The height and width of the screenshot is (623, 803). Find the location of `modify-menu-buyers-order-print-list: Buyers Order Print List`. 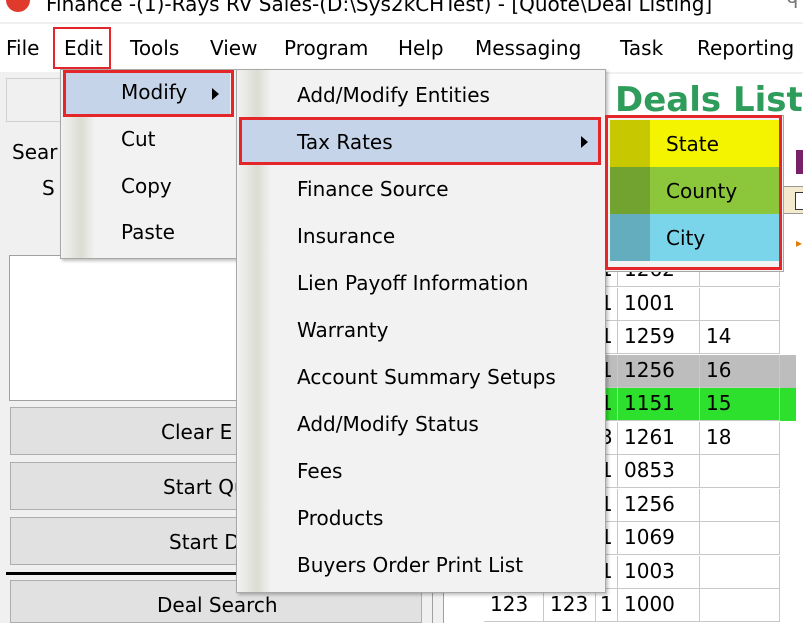

modify-menu-buyers-order-print-list: Buyers Order Print List is located at coordinates (410, 565).